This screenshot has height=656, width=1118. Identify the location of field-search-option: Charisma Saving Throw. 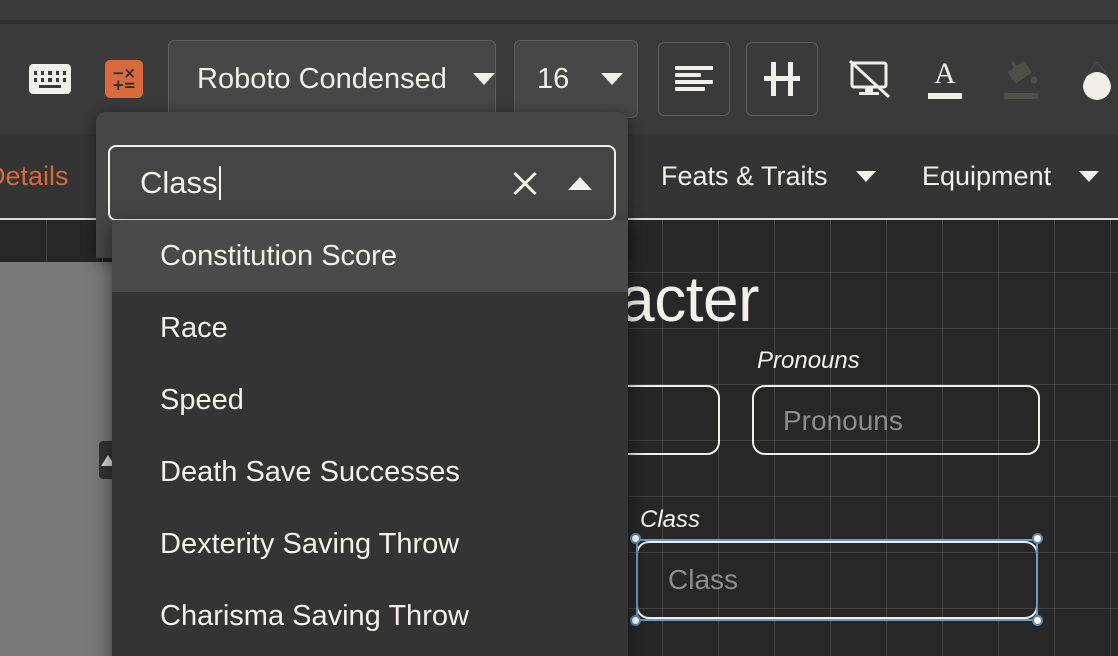
(370, 616).